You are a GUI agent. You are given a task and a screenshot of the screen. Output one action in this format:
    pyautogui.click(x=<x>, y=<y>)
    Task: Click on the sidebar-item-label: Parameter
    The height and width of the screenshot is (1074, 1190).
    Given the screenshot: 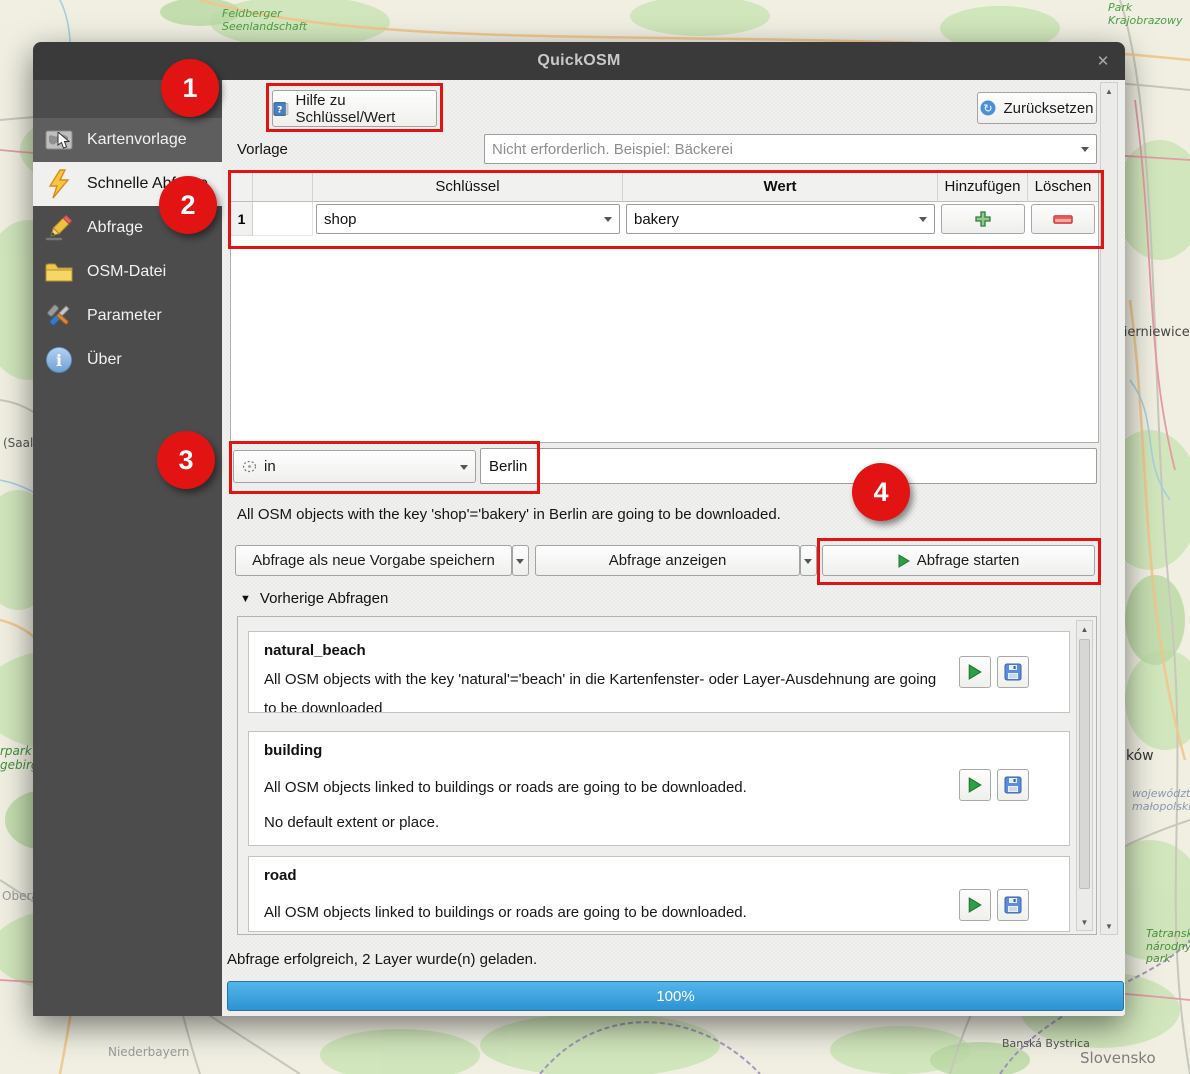 What is the action you would take?
    pyautogui.click(x=124, y=315)
    